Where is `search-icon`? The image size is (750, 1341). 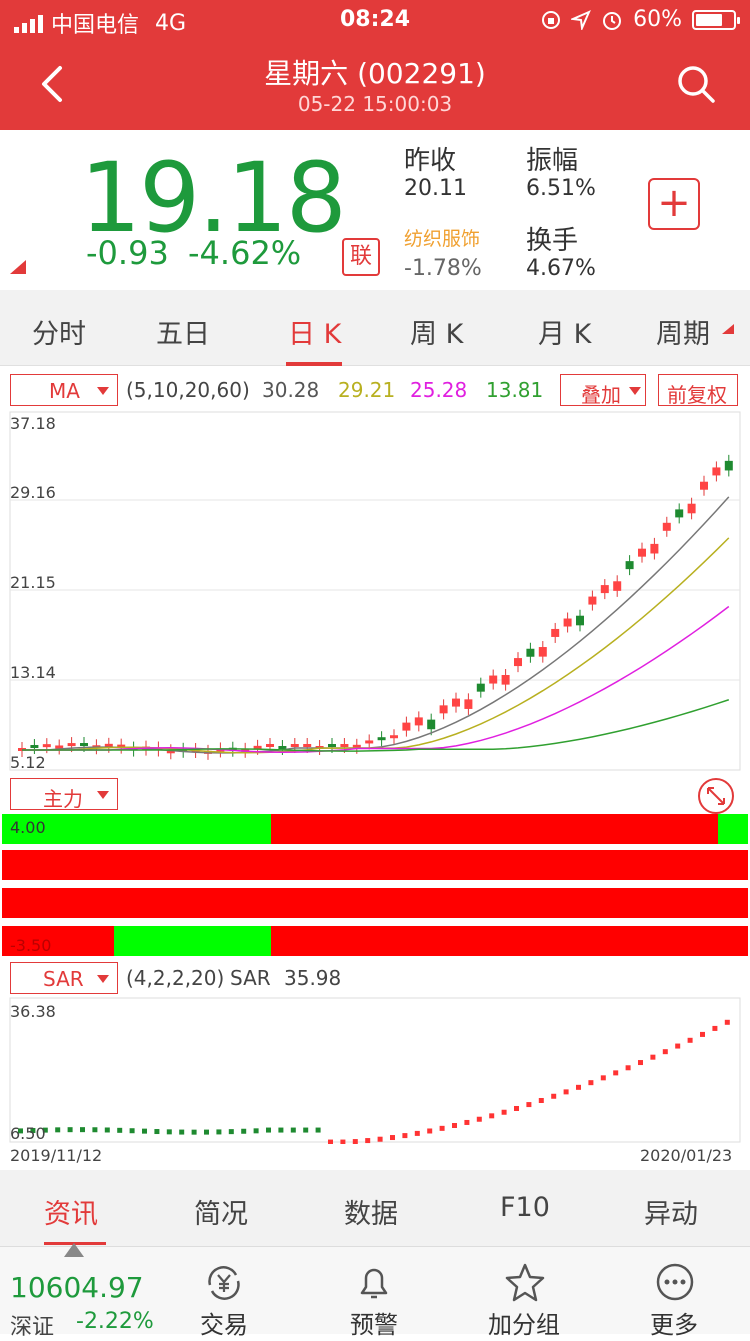
search-icon is located at coordinates (696, 84).